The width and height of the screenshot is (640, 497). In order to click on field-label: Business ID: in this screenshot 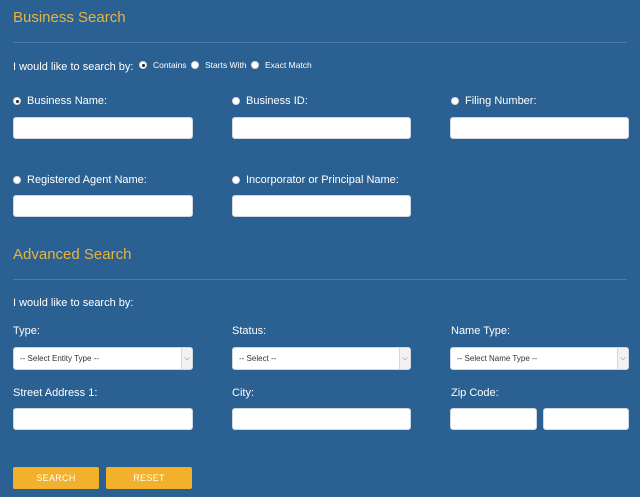, I will do `click(277, 101)`.